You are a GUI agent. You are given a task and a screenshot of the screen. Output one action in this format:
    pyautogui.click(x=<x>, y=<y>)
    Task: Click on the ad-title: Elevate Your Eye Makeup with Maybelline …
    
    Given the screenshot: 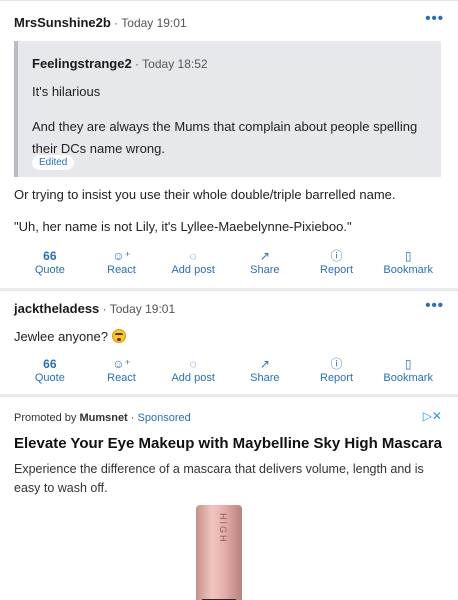 What is the action you would take?
    pyautogui.click(x=228, y=443)
    